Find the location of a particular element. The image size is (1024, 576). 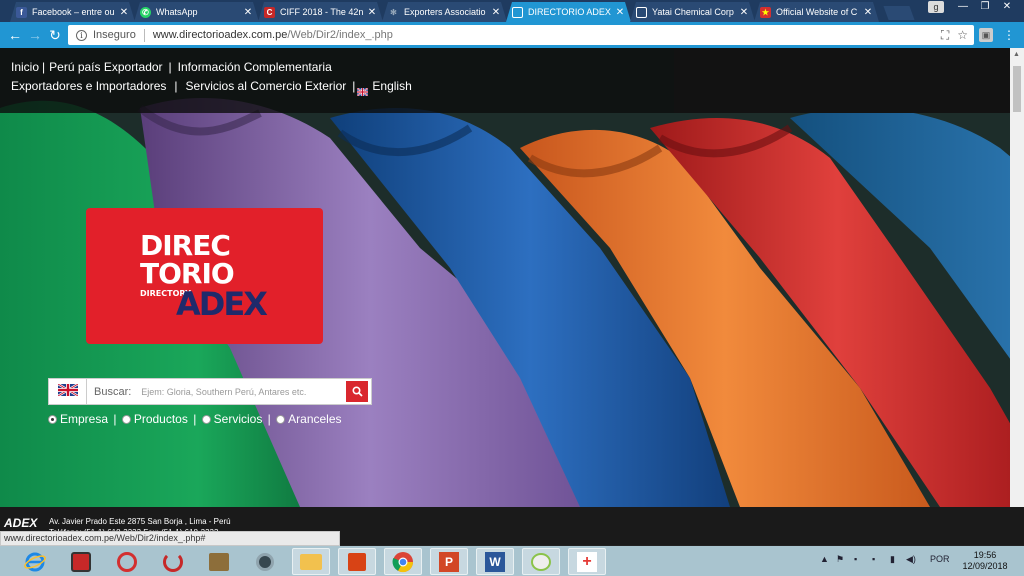

scrollbar-thumb is located at coordinates (1017, 89).